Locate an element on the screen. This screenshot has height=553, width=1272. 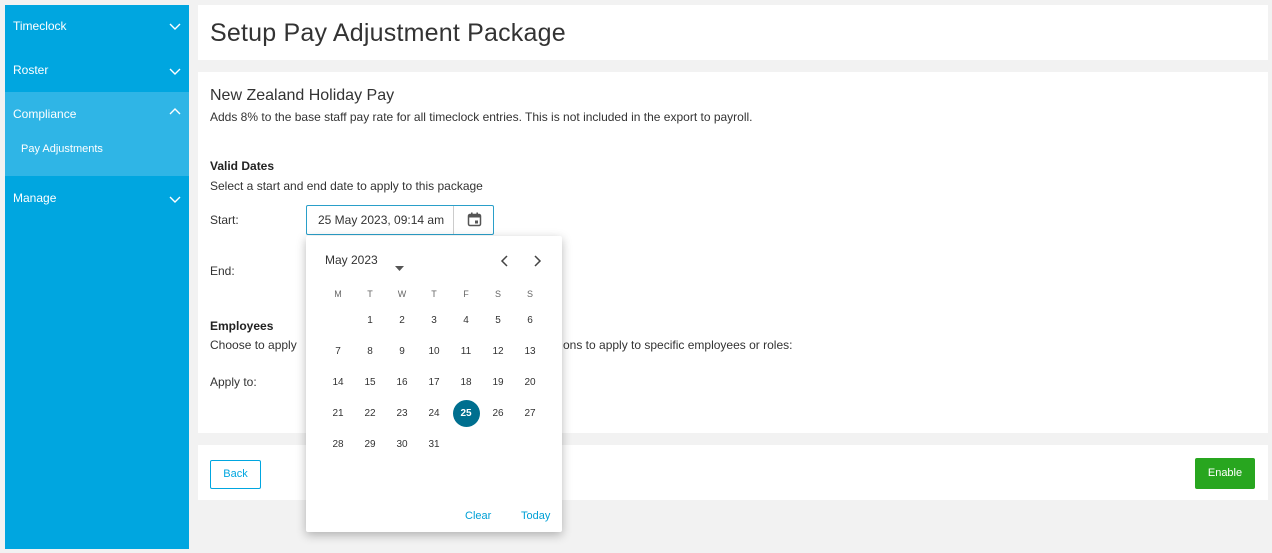
start-date-field: 25 May 2023, 09:14 am is located at coordinates (400, 220).